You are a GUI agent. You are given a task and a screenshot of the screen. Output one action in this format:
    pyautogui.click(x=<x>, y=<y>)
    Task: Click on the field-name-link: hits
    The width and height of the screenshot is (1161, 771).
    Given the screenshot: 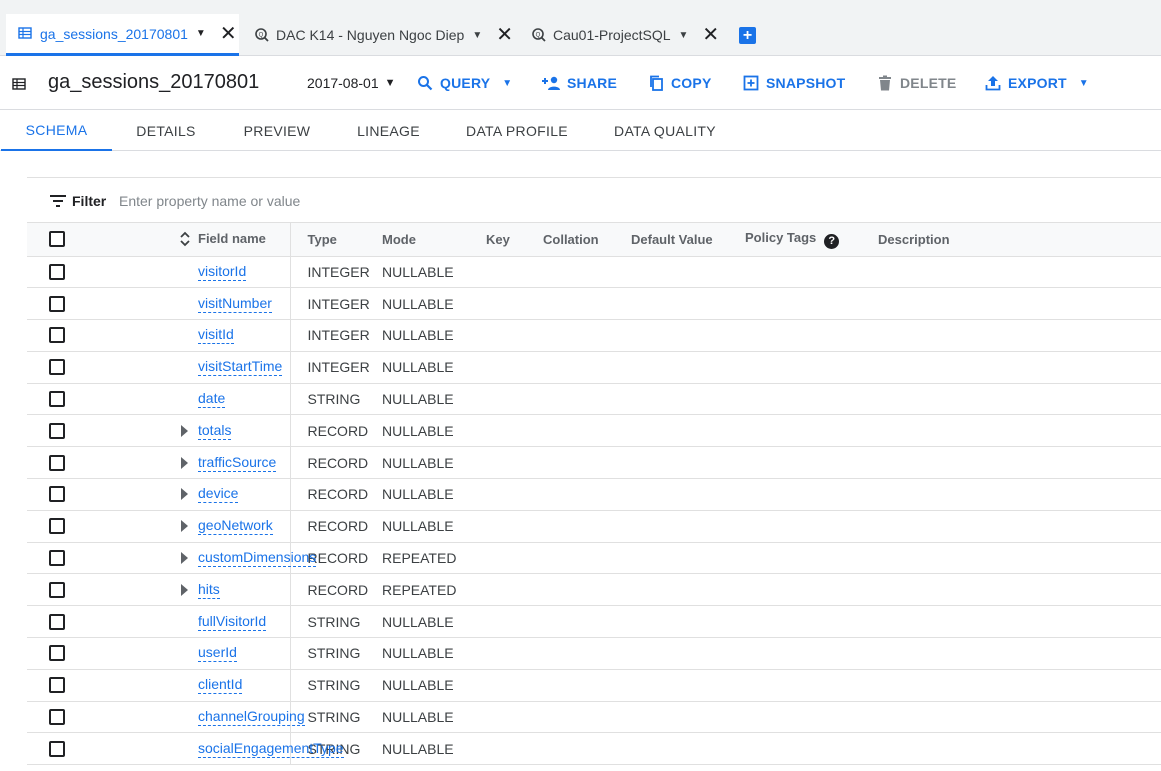 What is the action you would take?
    pyautogui.click(x=209, y=590)
    